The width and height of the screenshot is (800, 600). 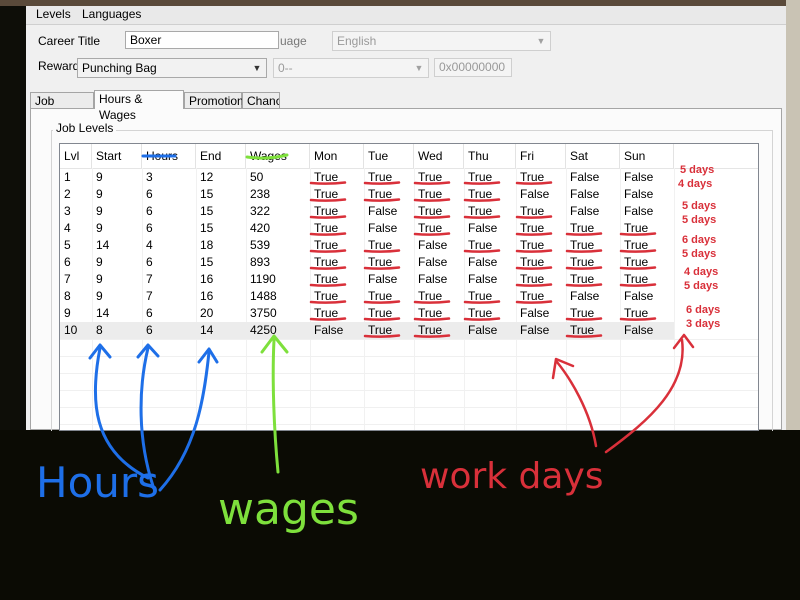 I want to click on menu-levels: Levels, so click(x=53, y=14).